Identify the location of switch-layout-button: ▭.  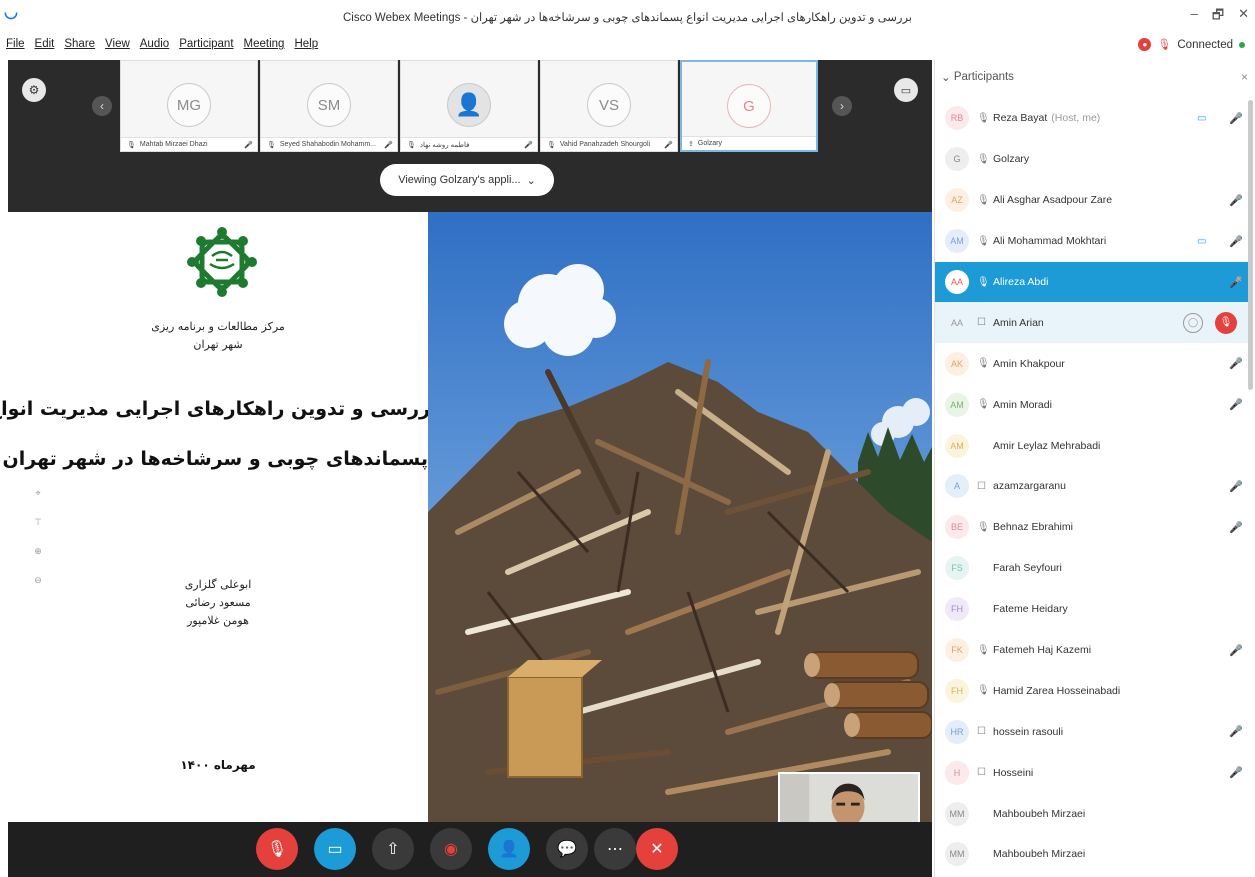
(906, 90).